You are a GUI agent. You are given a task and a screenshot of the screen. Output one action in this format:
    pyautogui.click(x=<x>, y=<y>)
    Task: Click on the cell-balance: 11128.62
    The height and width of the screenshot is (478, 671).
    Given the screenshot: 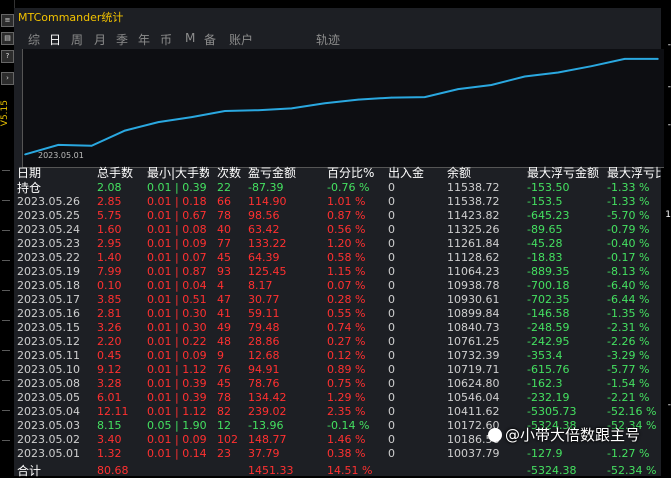 What is the action you would take?
    pyautogui.click(x=473, y=257)
    